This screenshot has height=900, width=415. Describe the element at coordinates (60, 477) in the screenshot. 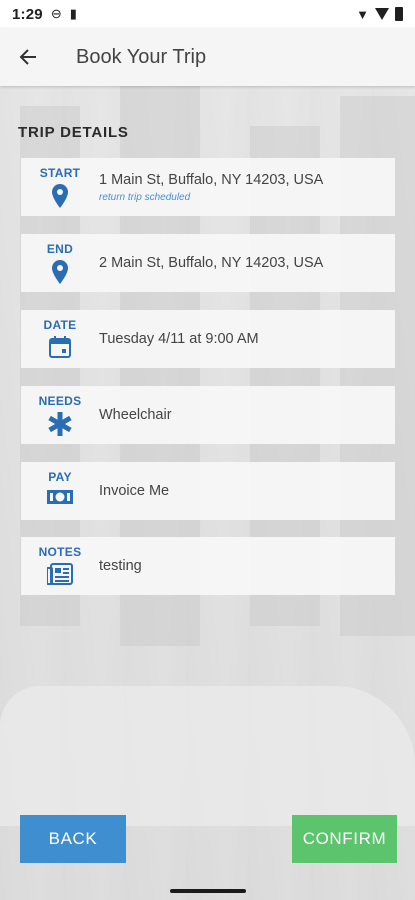

I see `detail-label: PAY` at that location.